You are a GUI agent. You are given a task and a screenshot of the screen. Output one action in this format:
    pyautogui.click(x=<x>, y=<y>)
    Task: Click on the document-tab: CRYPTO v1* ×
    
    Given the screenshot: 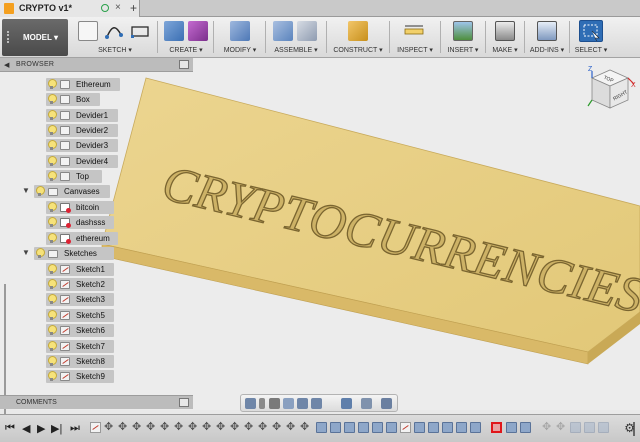 What is the action you would take?
    pyautogui.click(x=70, y=8)
    